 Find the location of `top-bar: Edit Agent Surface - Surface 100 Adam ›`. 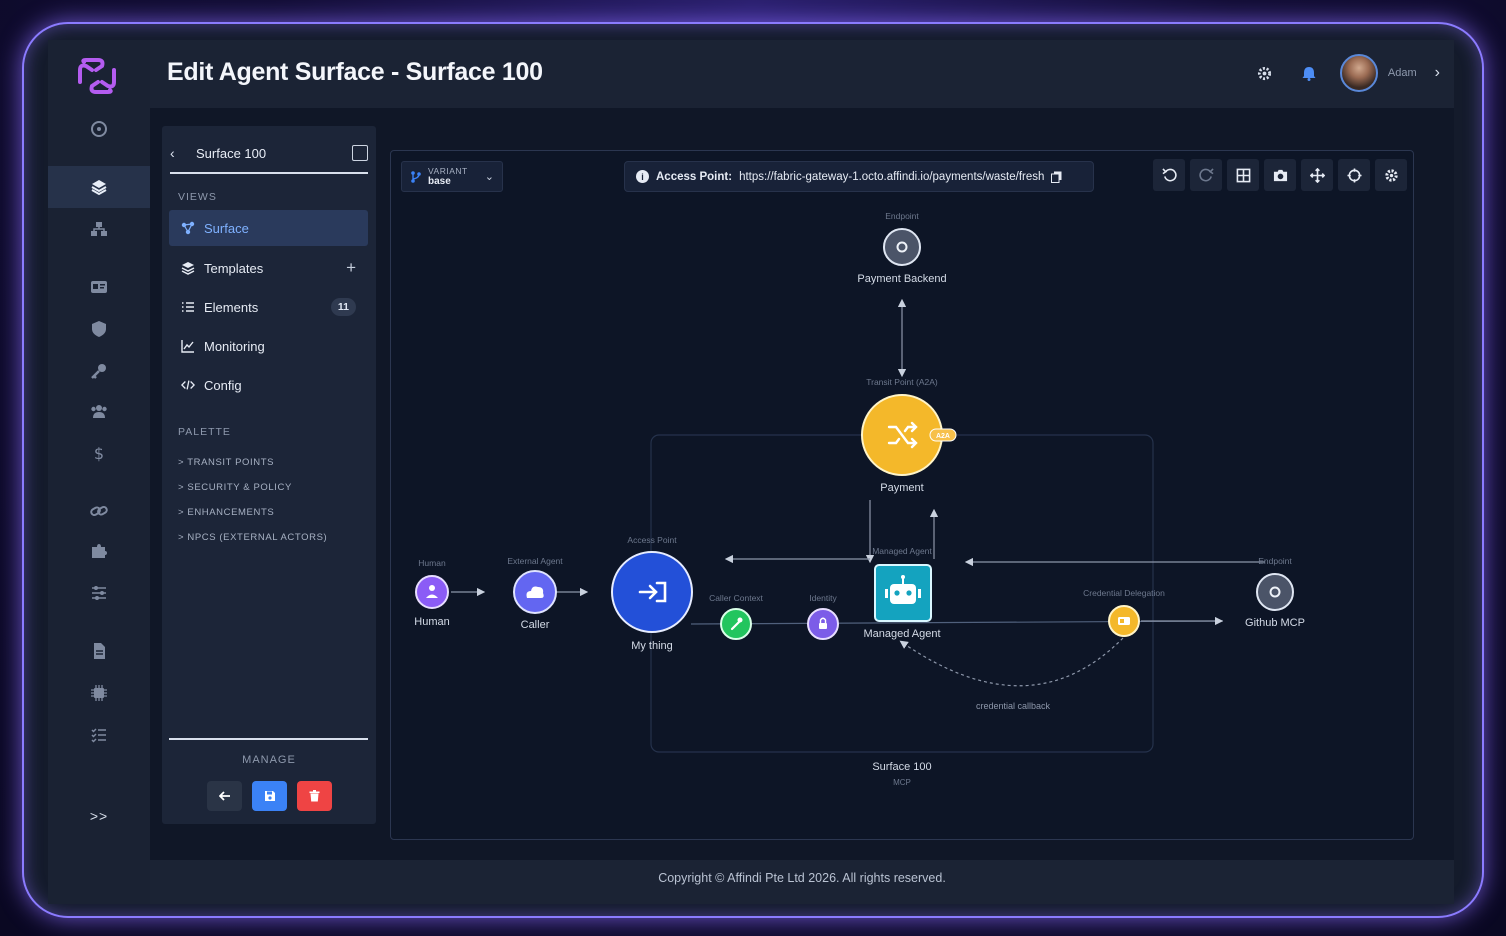

top-bar: Edit Agent Surface - Surface 100 Adam › is located at coordinates (802, 74).